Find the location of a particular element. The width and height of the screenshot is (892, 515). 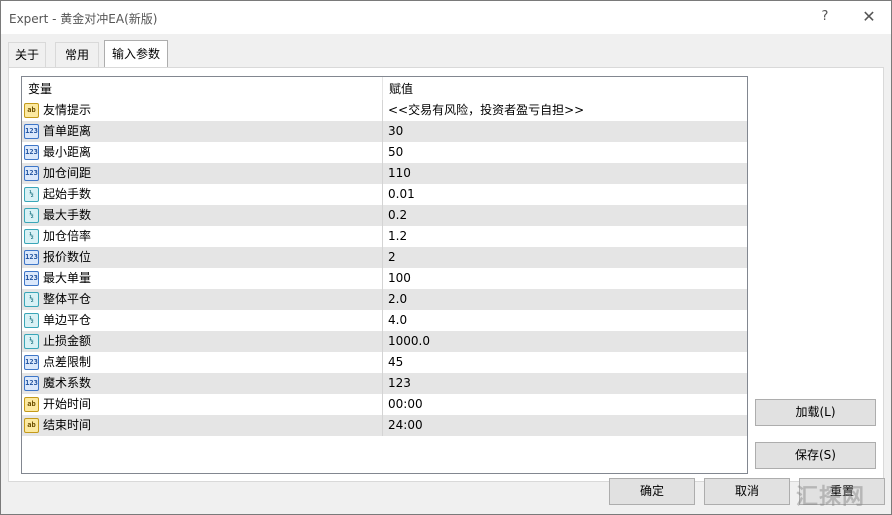

variable-cell: 123 加仓间距 is located at coordinates (202, 173).